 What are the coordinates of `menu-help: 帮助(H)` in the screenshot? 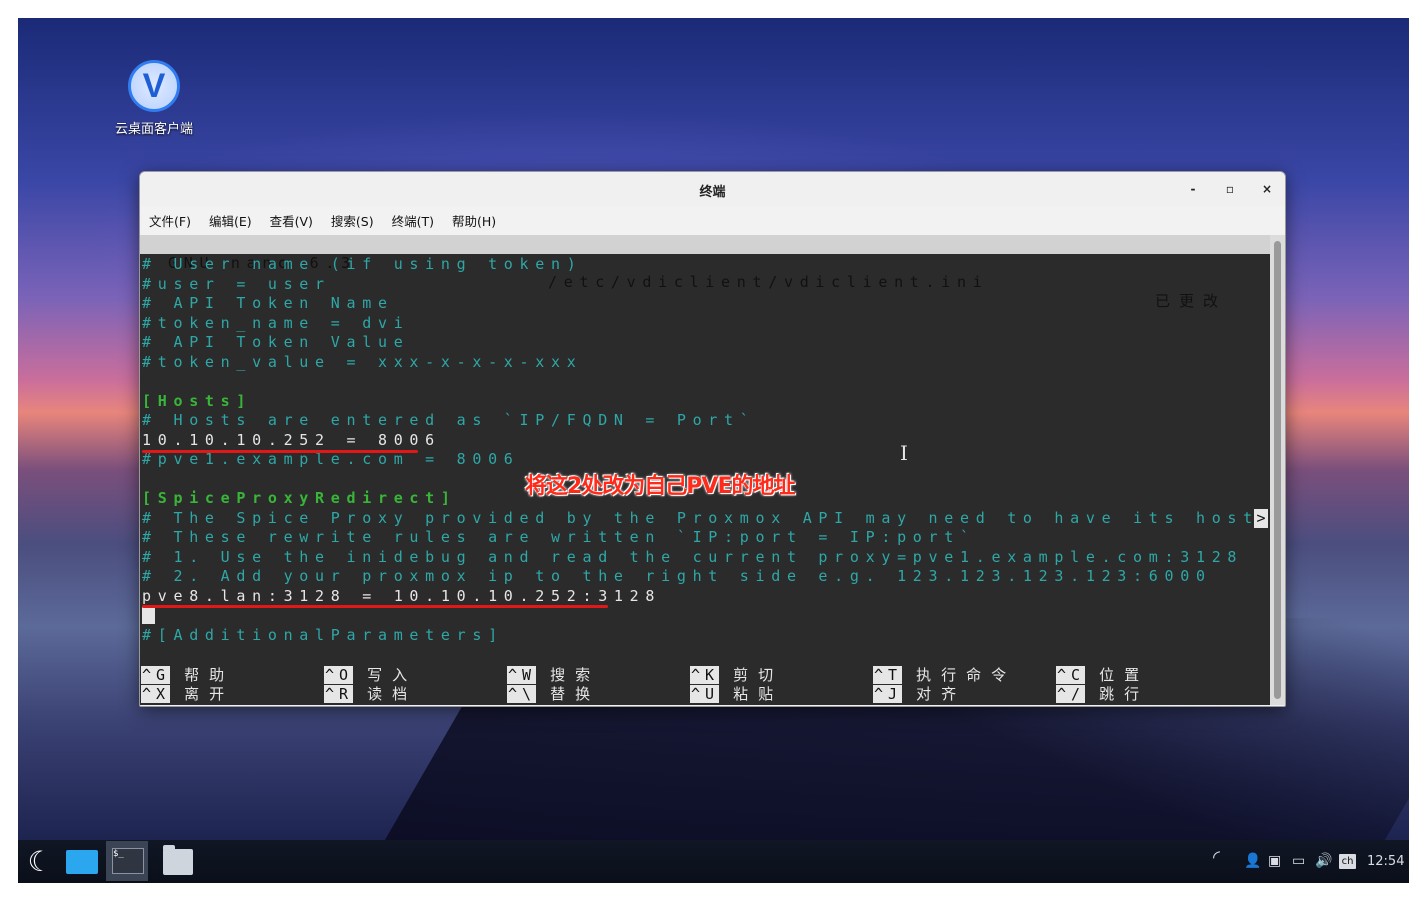 It's located at (474, 220).